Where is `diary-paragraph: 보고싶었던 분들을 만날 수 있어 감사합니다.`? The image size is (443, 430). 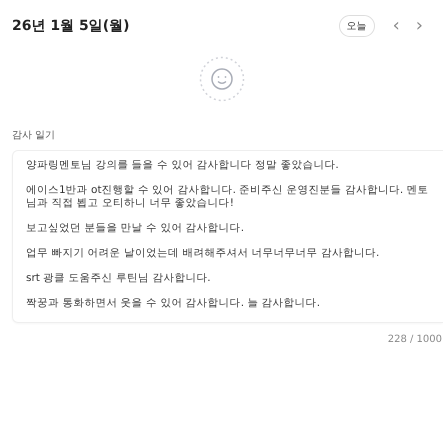
diary-paragraph: 보고싶었던 분들을 만날 수 있어 감사합니다. is located at coordinates (136, 228).